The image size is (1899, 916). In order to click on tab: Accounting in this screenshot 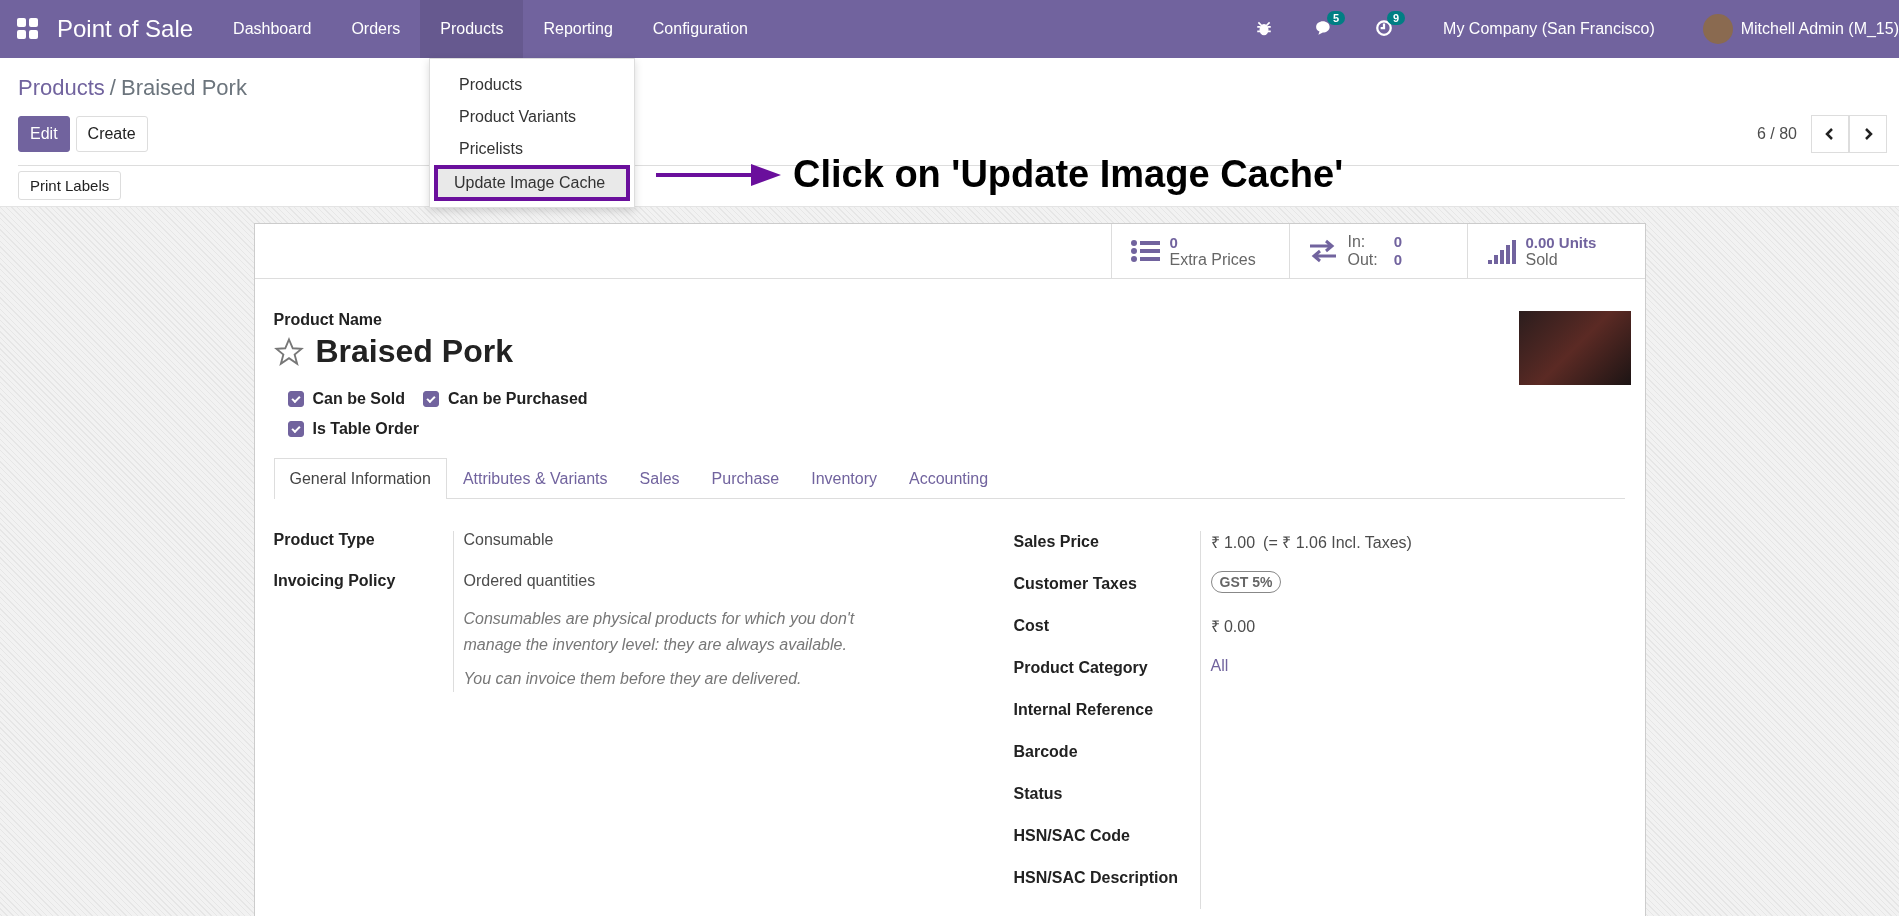, I will do `click(949, 478)`.